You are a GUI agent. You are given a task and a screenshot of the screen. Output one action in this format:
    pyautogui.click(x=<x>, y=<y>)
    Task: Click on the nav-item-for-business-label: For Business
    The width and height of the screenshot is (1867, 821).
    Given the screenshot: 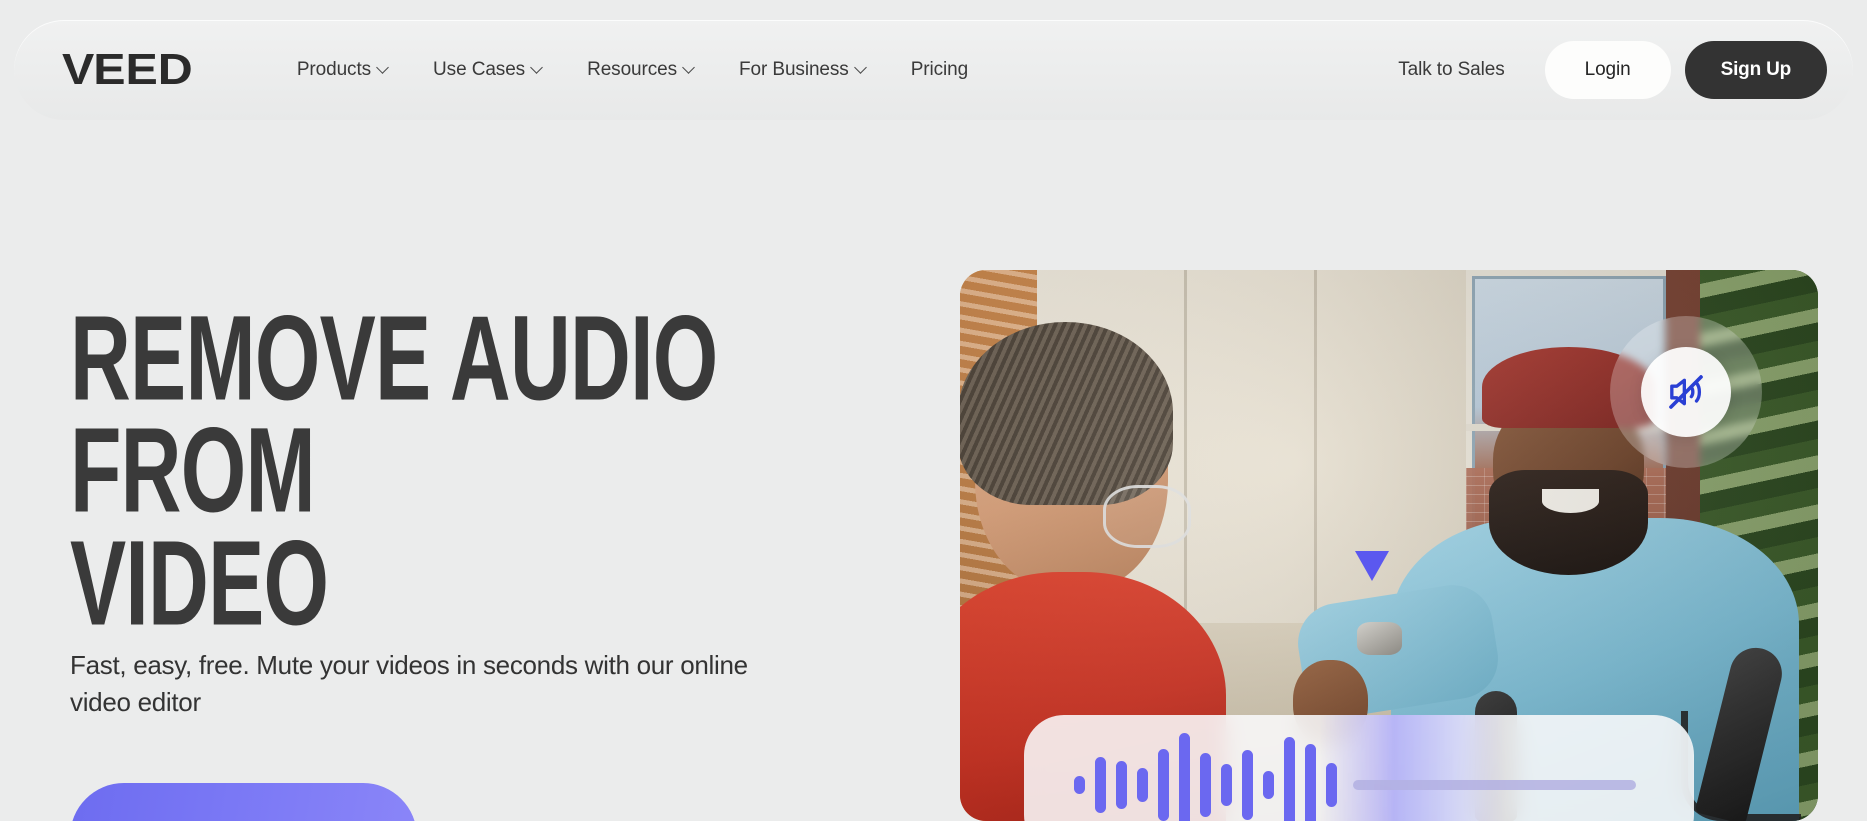 What is the action you would take?
    pyautogui.click(x=794, y=69)
    